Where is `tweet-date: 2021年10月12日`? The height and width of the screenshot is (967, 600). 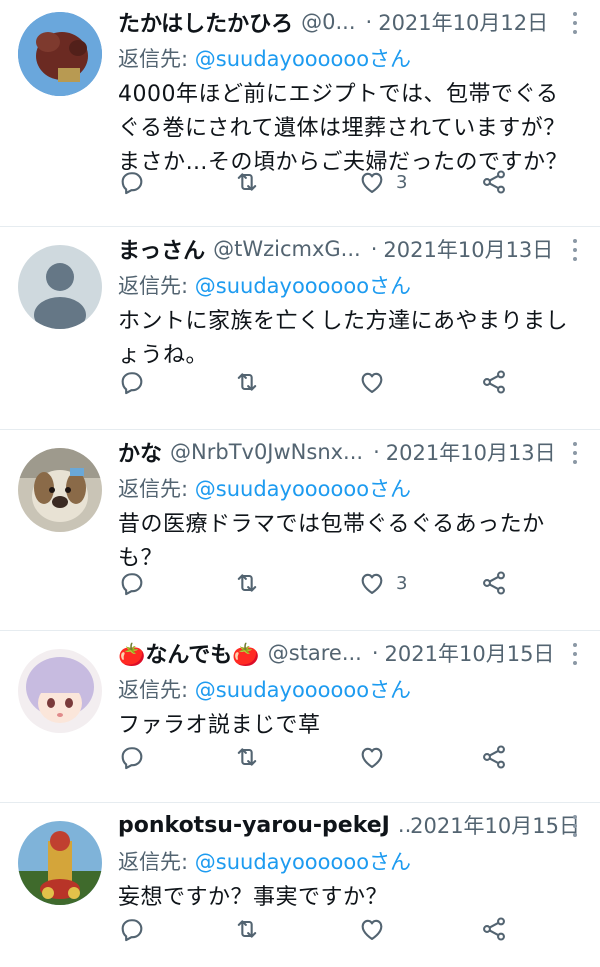 tweet-date: 2021年10月12日 is located at coordinates (463, 22).